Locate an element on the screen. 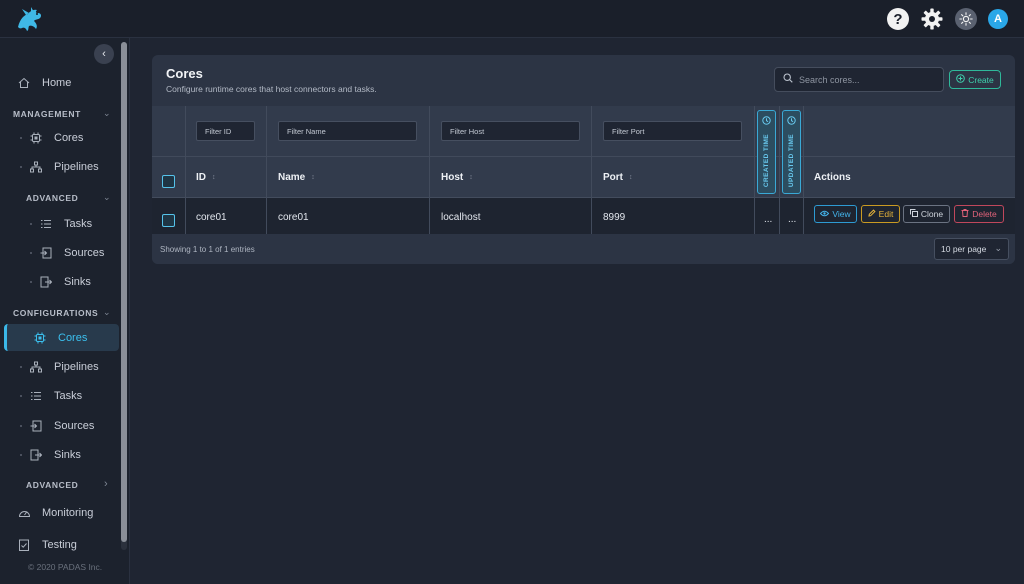 The image size is (1024, 584). sidebar-item-pipelines: Pipelines is located at coordinates (59, 167).